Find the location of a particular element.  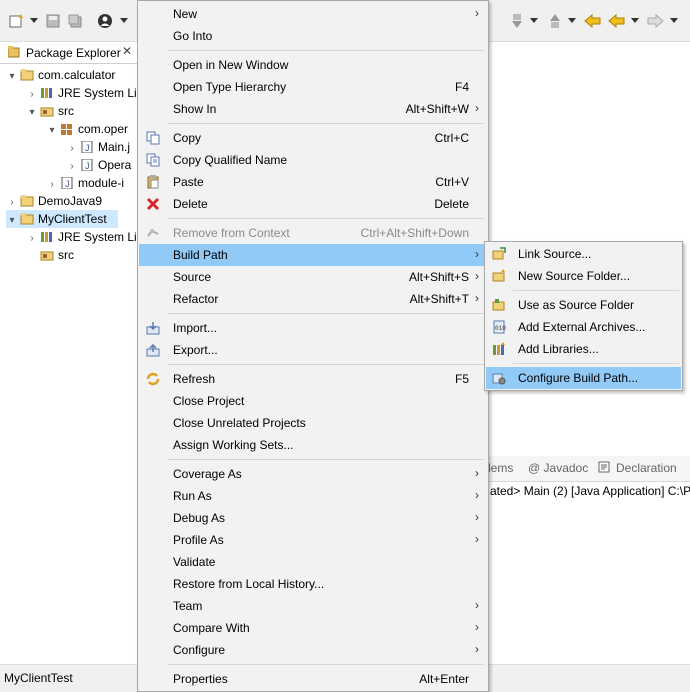

menu-item-build-path: Build Path › is located at coordinates (313, 255).